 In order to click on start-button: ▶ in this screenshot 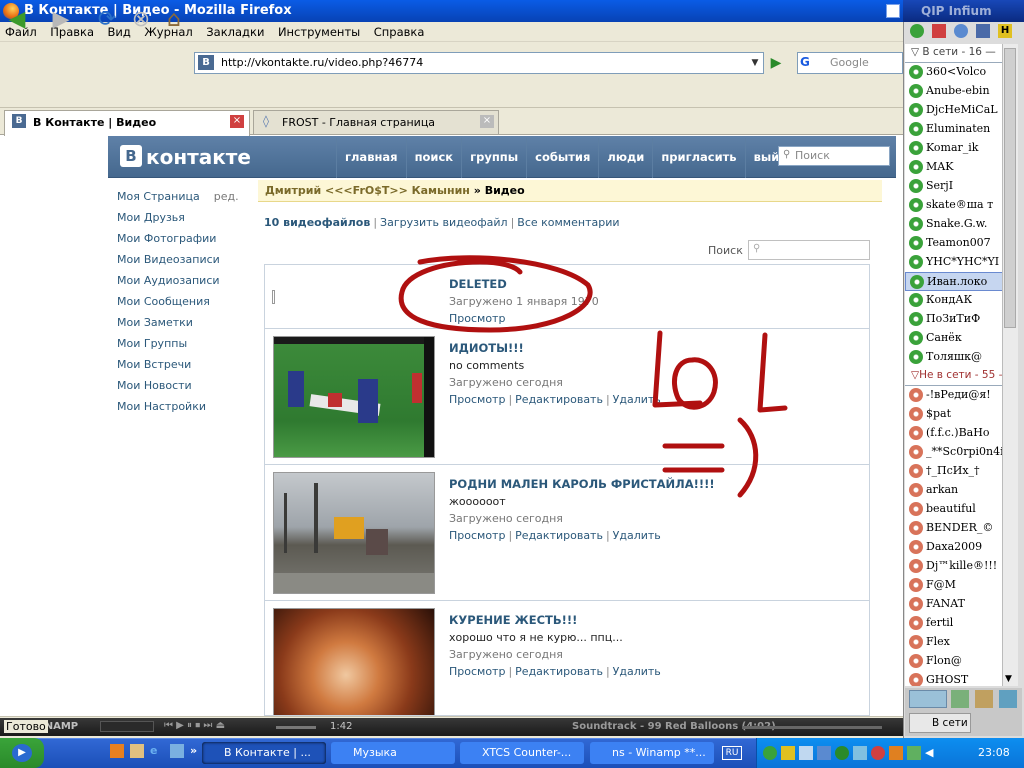, I will do `click(22, 753)`.